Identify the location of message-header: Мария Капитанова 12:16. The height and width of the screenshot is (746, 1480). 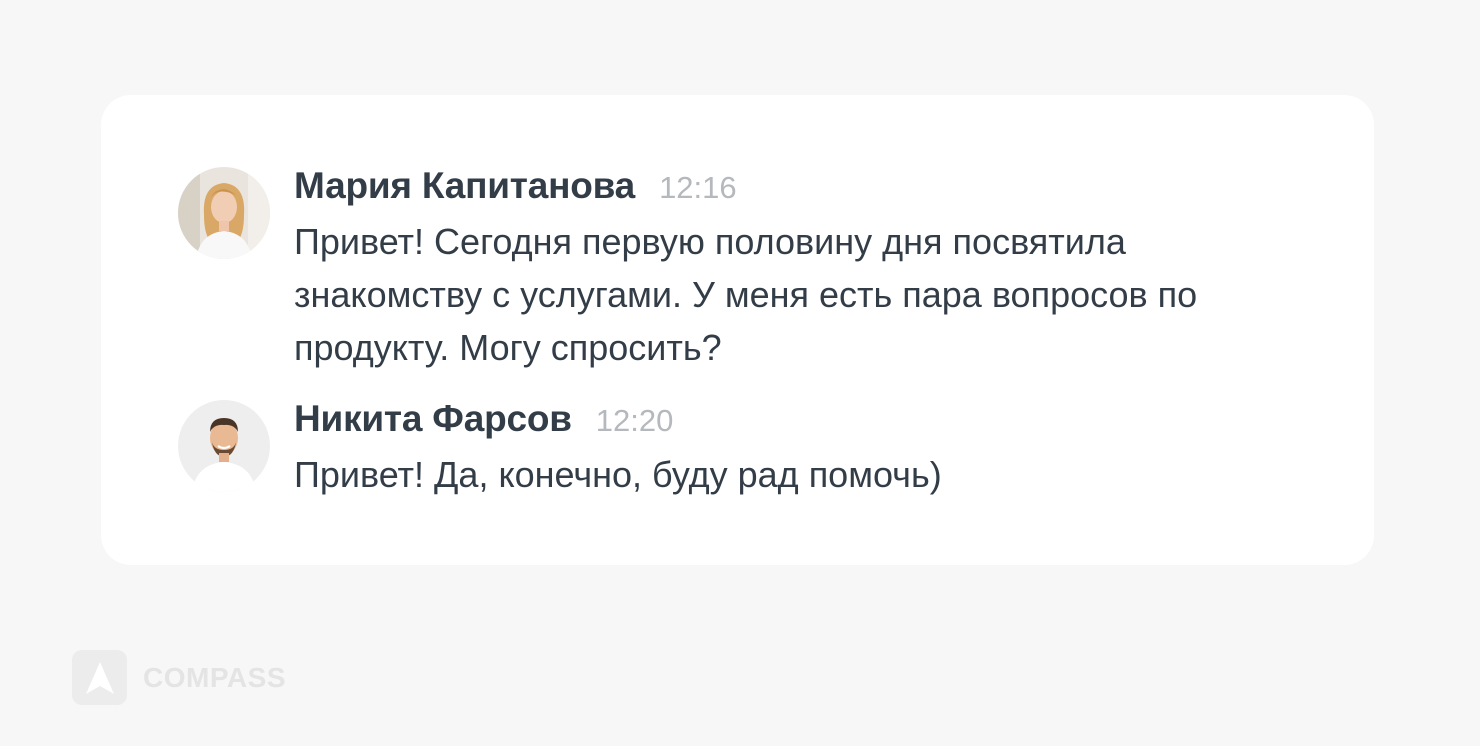
(794, 188).